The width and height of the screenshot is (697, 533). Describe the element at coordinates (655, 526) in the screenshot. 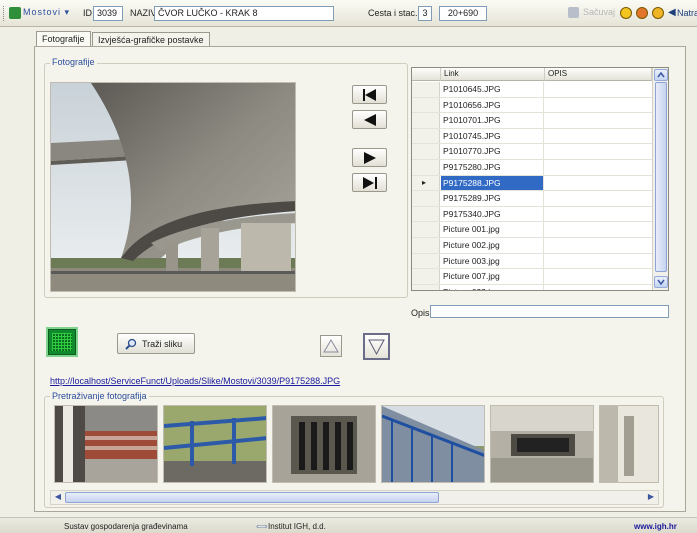

I see `status-website-link: www.igh.hr` at that location.